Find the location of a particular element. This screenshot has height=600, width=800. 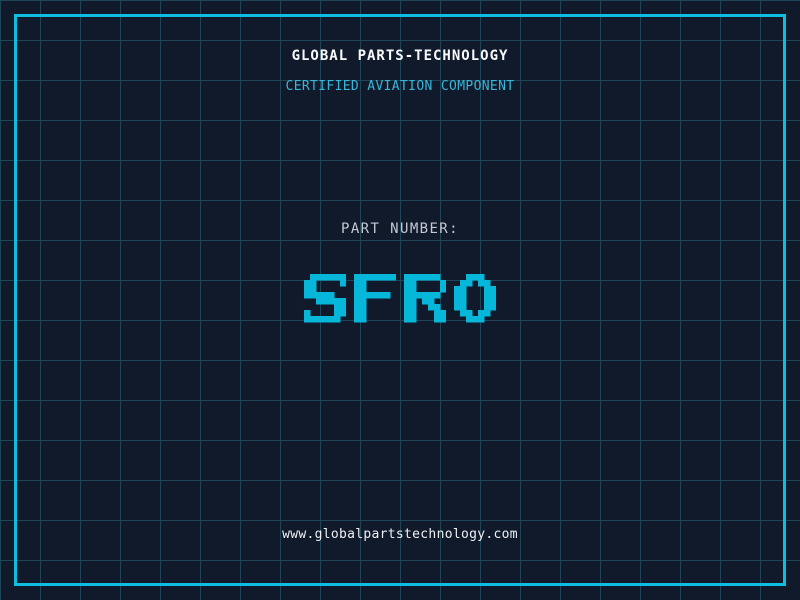

company-name: GLOBAL PARTS-TECHNOLOGY is located at coordinates (400, 56).